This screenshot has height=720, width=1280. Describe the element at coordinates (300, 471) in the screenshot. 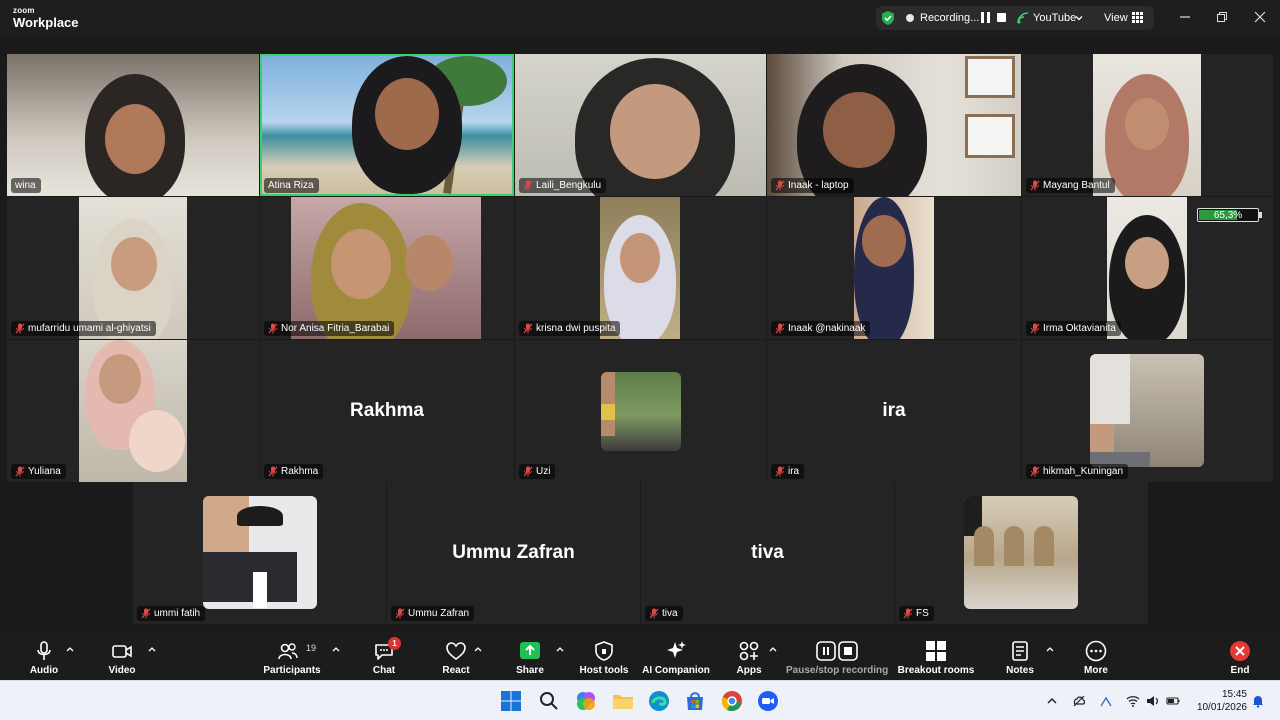

I see `participant-name: Rakhma` at that location.